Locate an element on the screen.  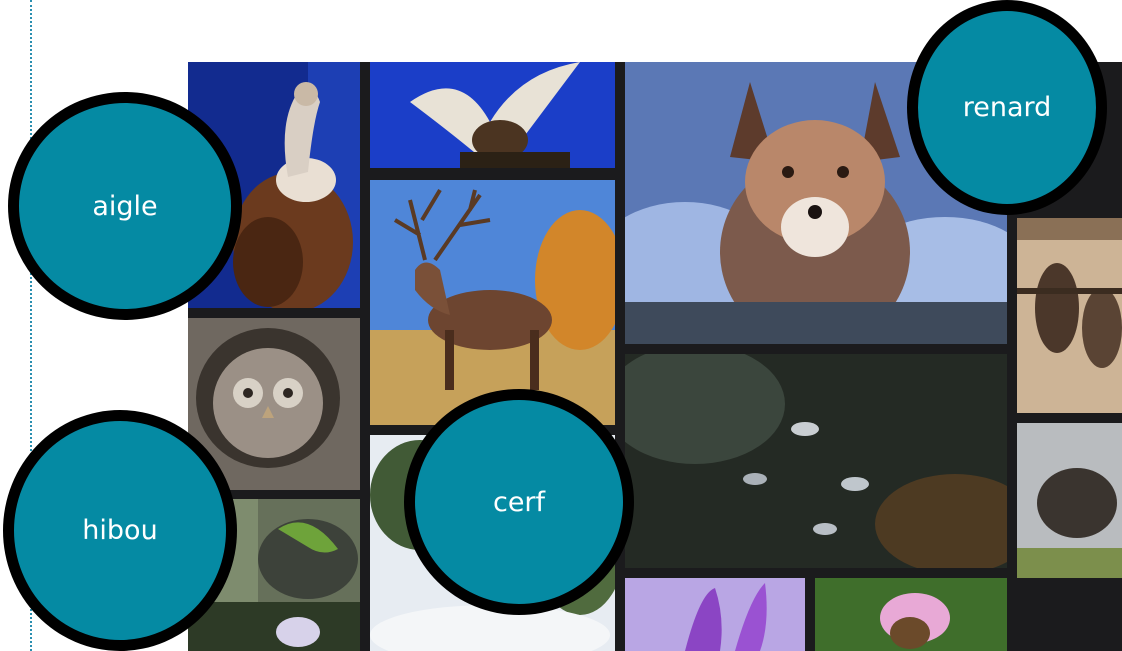
stag-photo is located at coordinates (492, 302).